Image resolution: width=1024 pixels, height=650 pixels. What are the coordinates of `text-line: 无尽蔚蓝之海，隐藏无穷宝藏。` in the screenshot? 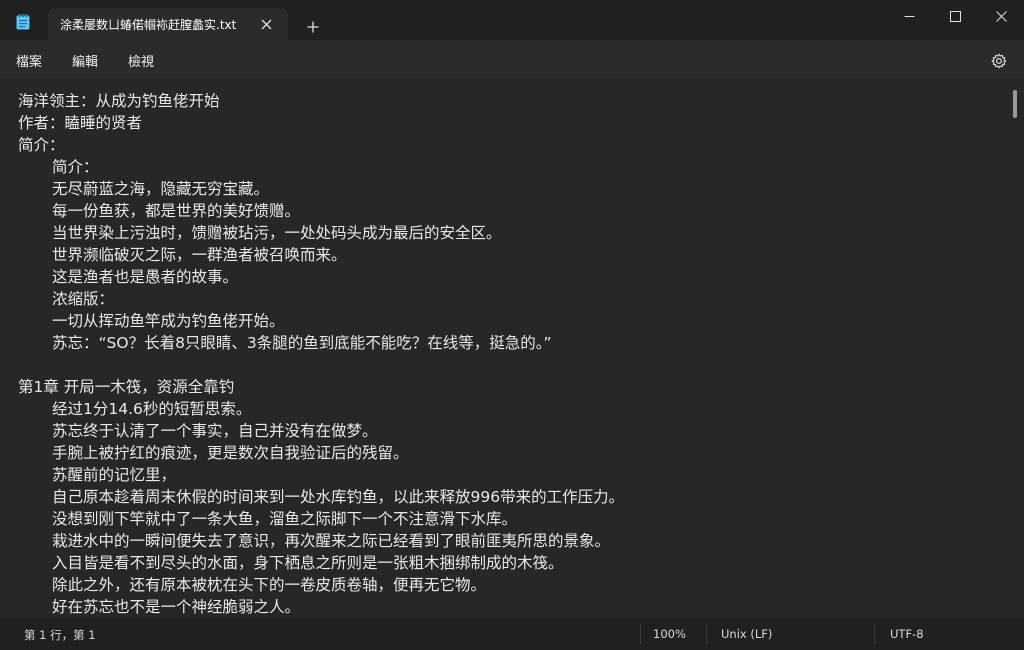 It's located at (161, 189).